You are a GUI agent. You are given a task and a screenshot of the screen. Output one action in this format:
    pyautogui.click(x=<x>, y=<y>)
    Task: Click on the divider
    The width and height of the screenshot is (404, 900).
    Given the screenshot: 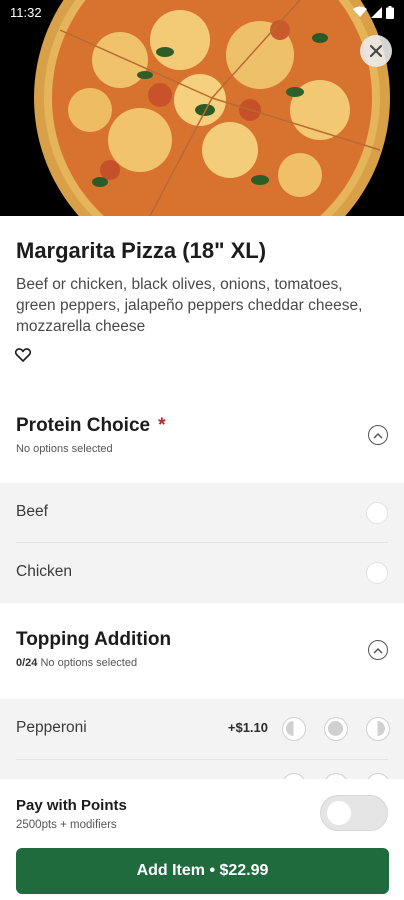 What is the action you would take?
    pyautogui.click(x=202, y=759)
    